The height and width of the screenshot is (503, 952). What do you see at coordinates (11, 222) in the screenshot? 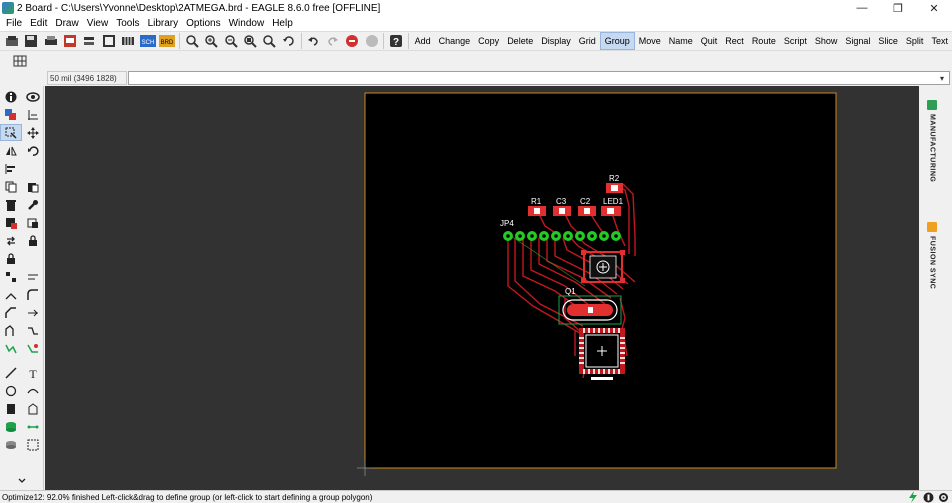
I see `add-part-icon` at bounding box center [11, 222].